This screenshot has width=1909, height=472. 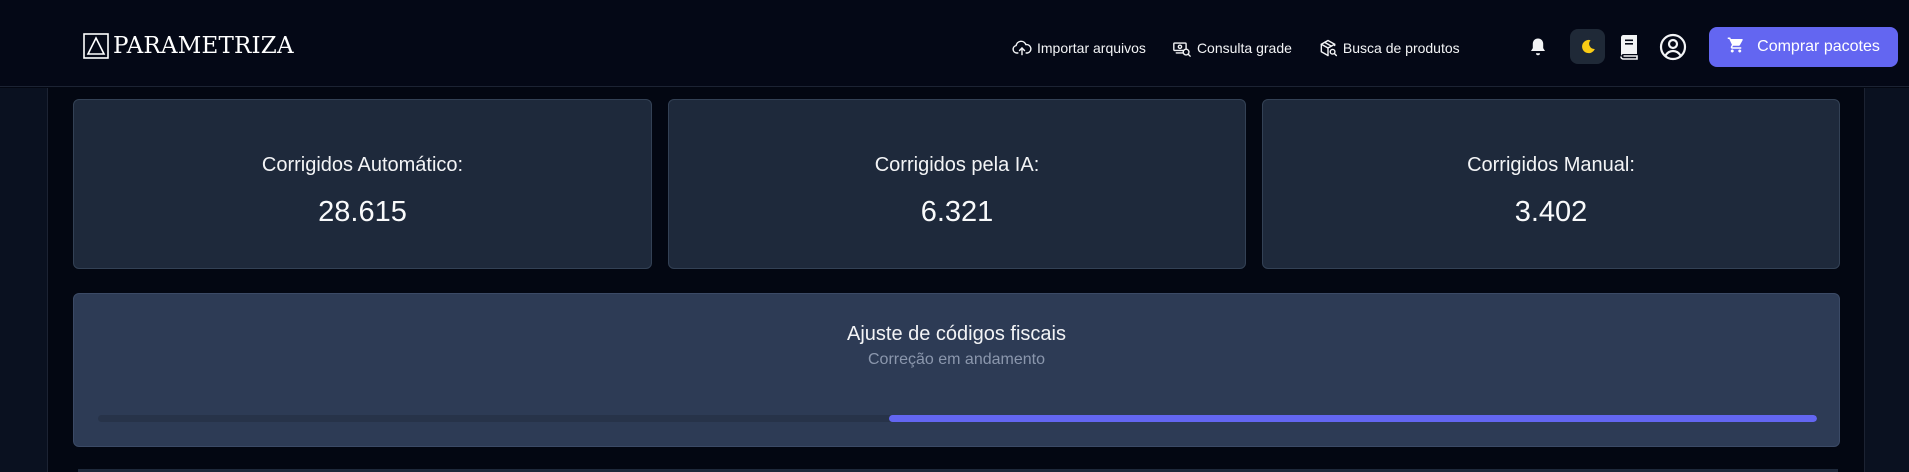 What do you see at coordinates (1818, 46) in the screenshot?
I see `buy-packages-label: Comprar pacotes` at bounding box center [1818, 46].